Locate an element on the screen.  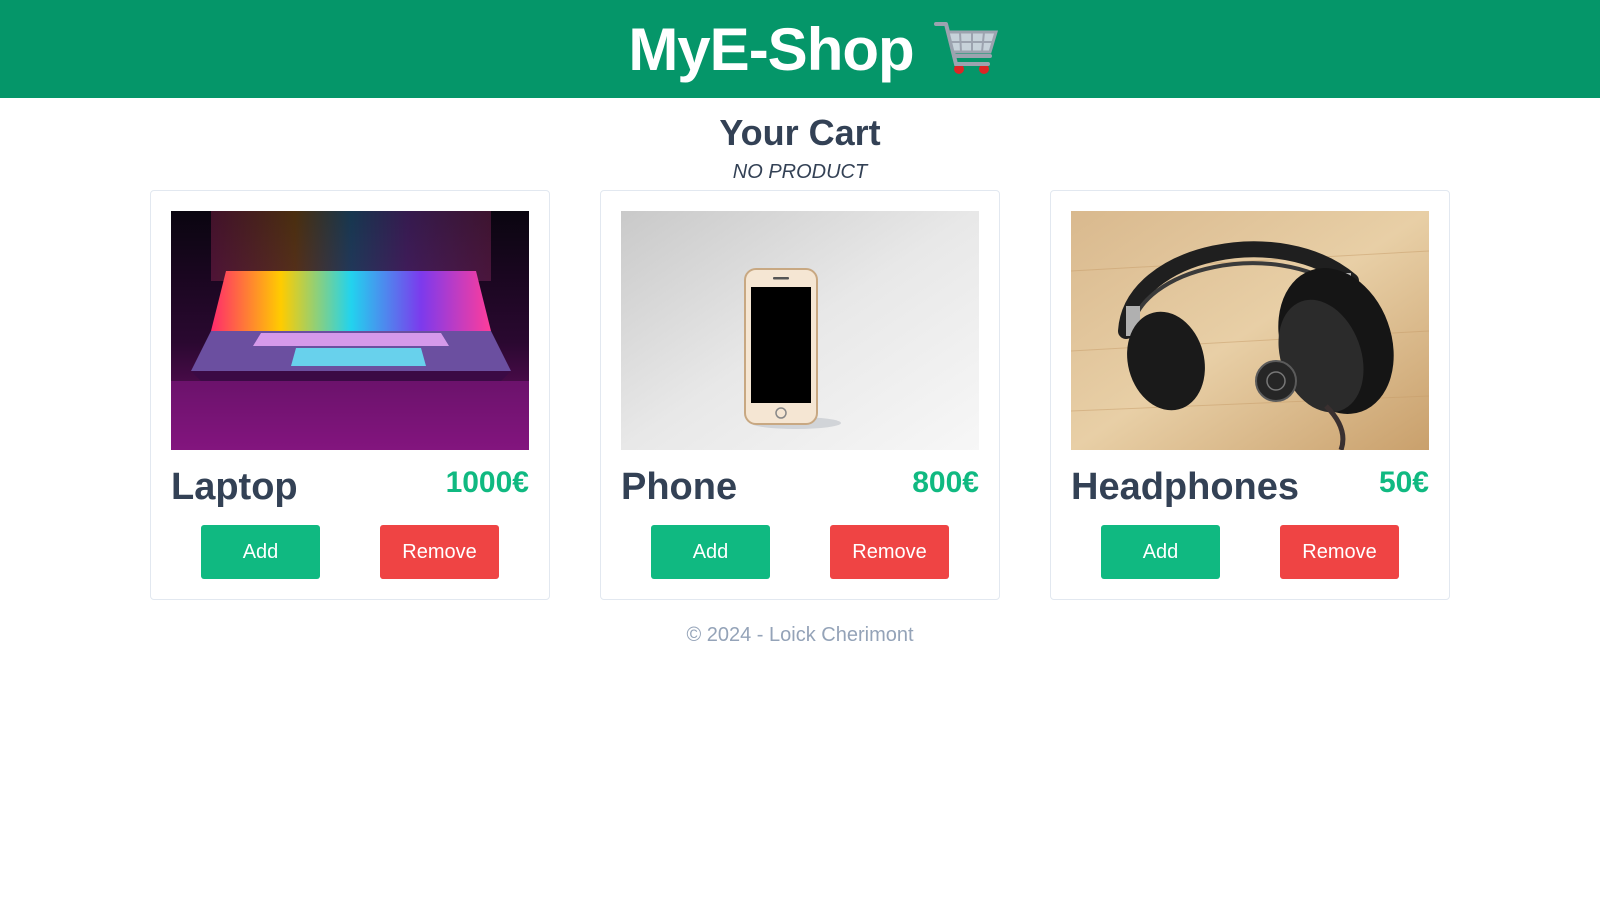
phone-image is located at coordinates (800, 330).